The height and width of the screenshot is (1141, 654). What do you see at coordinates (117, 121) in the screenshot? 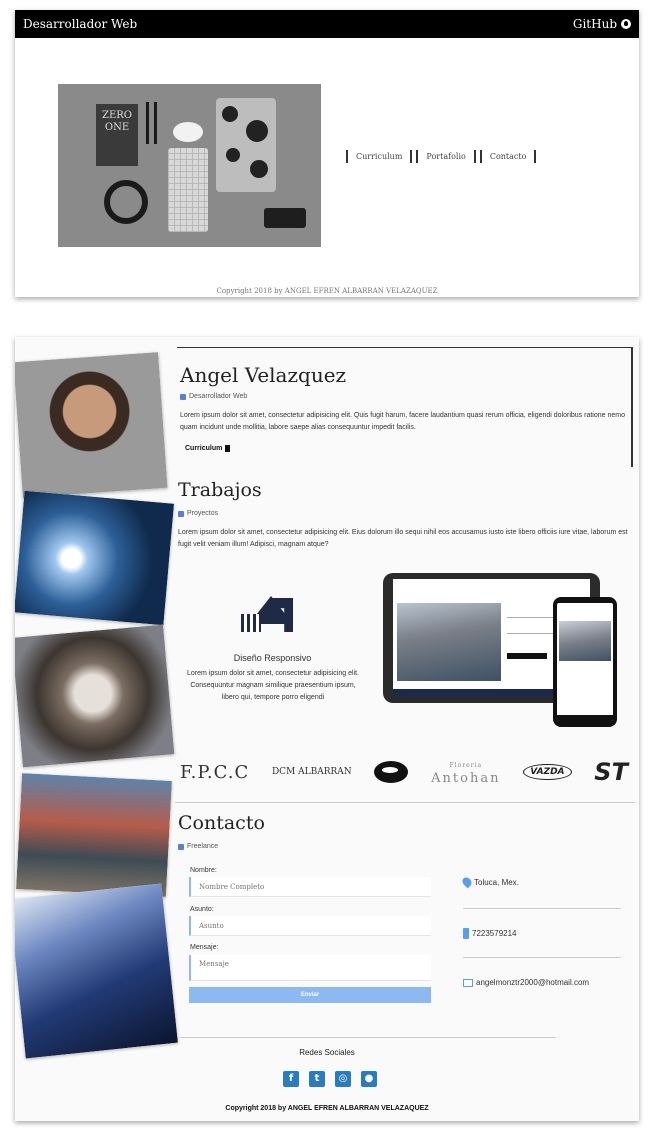
I see `hero-book-text: ZERO ONE` at bounding box center [117, 121].